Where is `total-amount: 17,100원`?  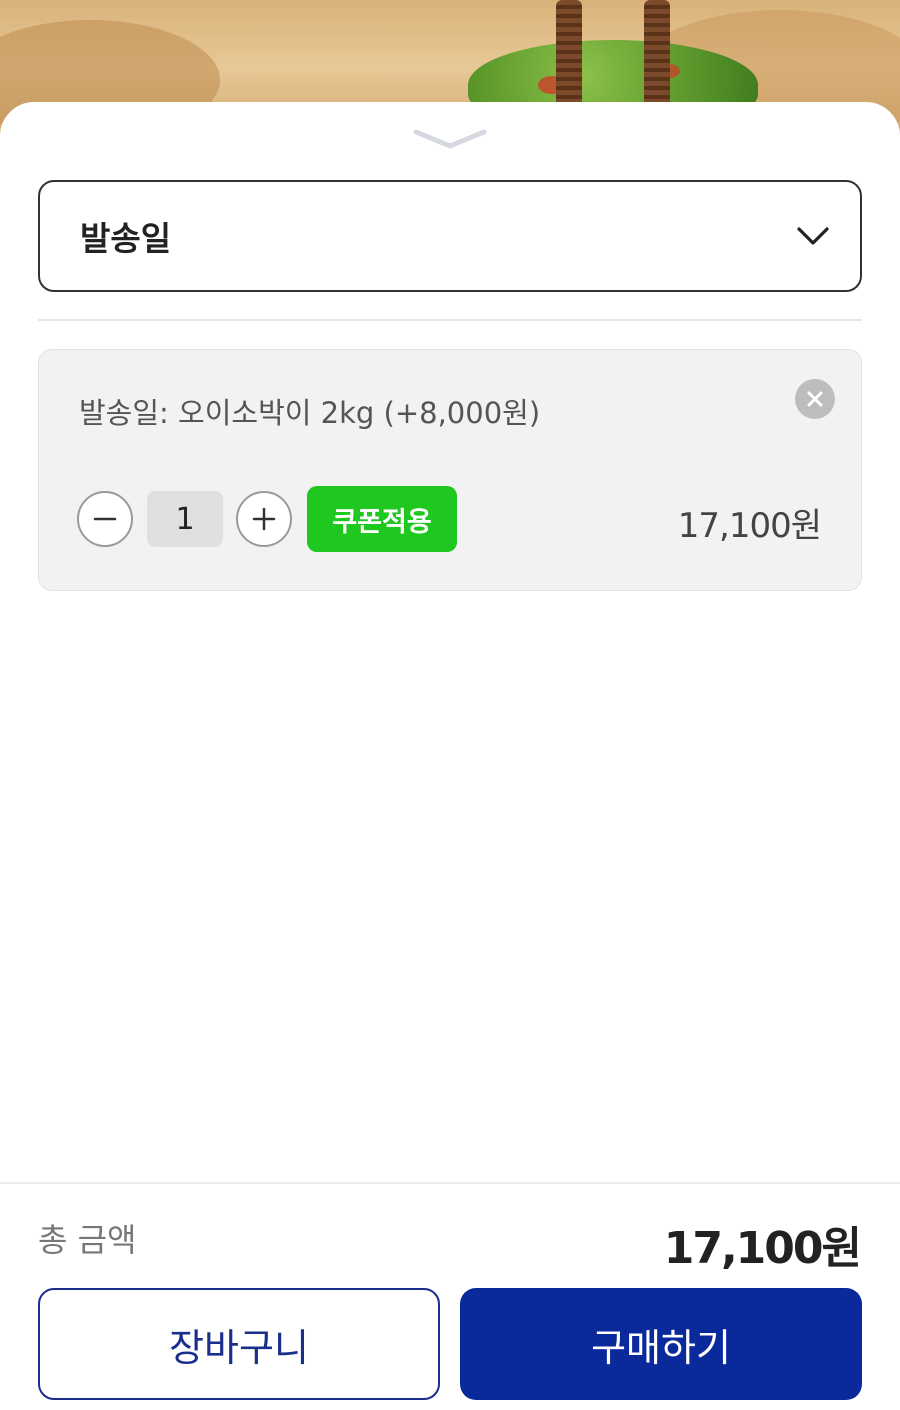
total-amount: 17,100원 is located at coordinates (762, 1248).